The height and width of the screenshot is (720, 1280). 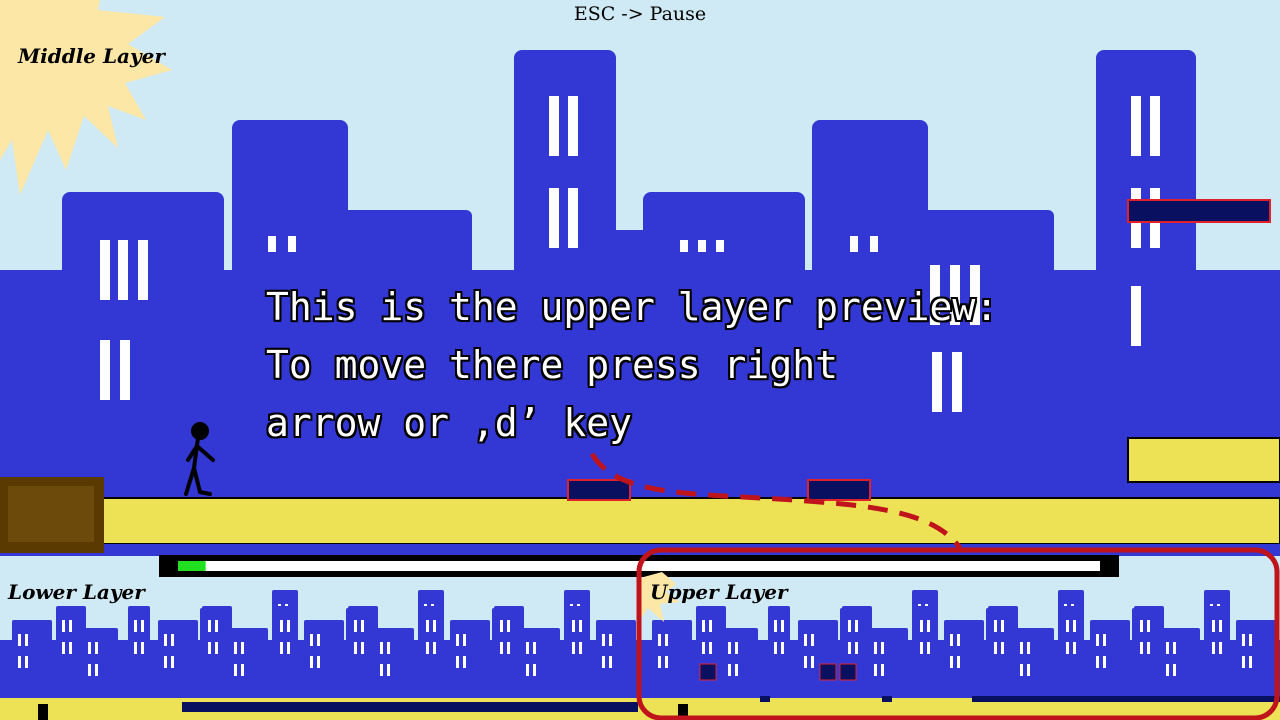 I want to click on upper-preview-block-a, so click(x=765, y=699).